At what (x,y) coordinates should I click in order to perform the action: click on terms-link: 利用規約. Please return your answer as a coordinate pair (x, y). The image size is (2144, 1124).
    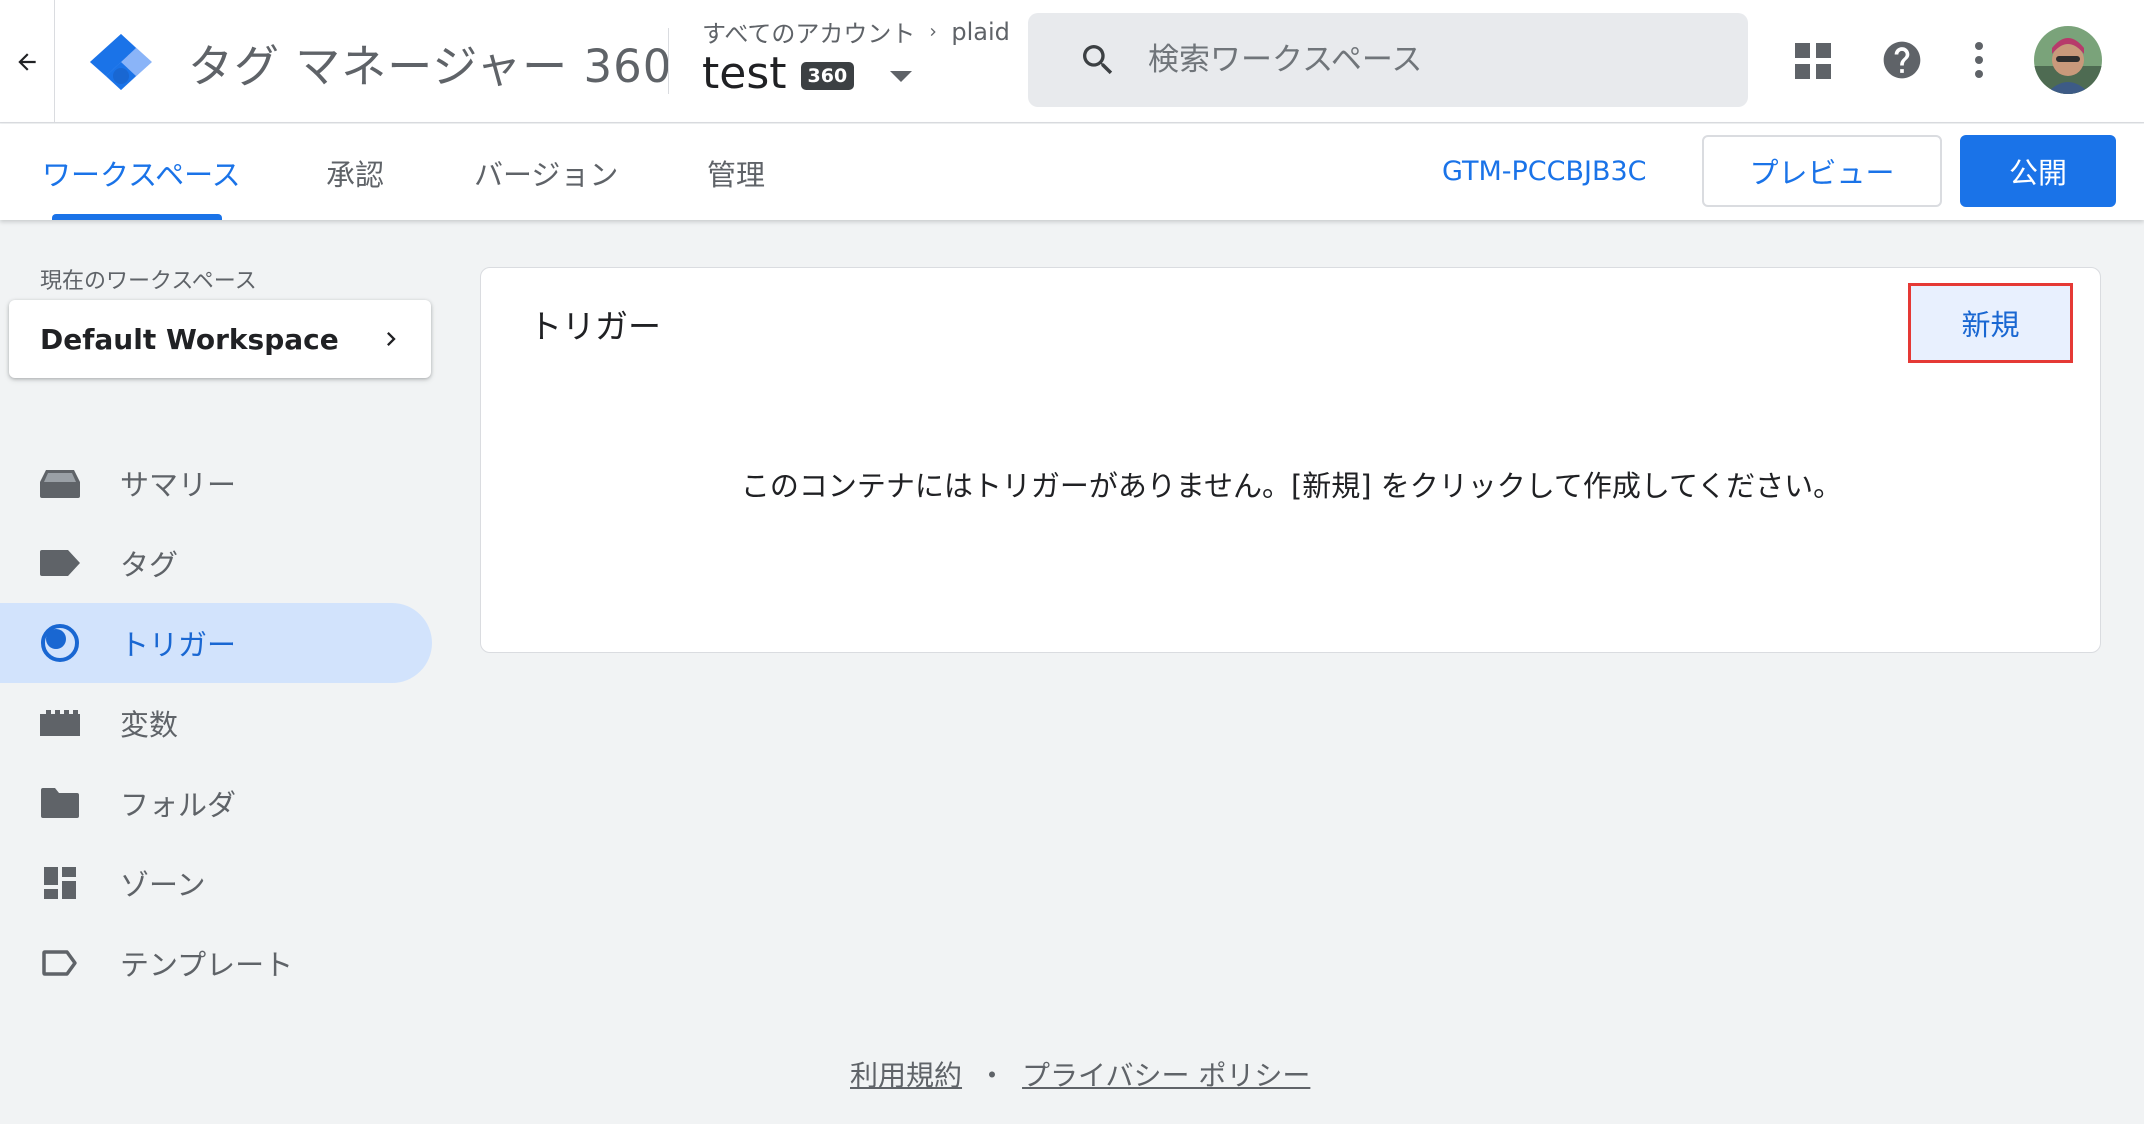
    Looking at the image, I should click on (906, 1074).